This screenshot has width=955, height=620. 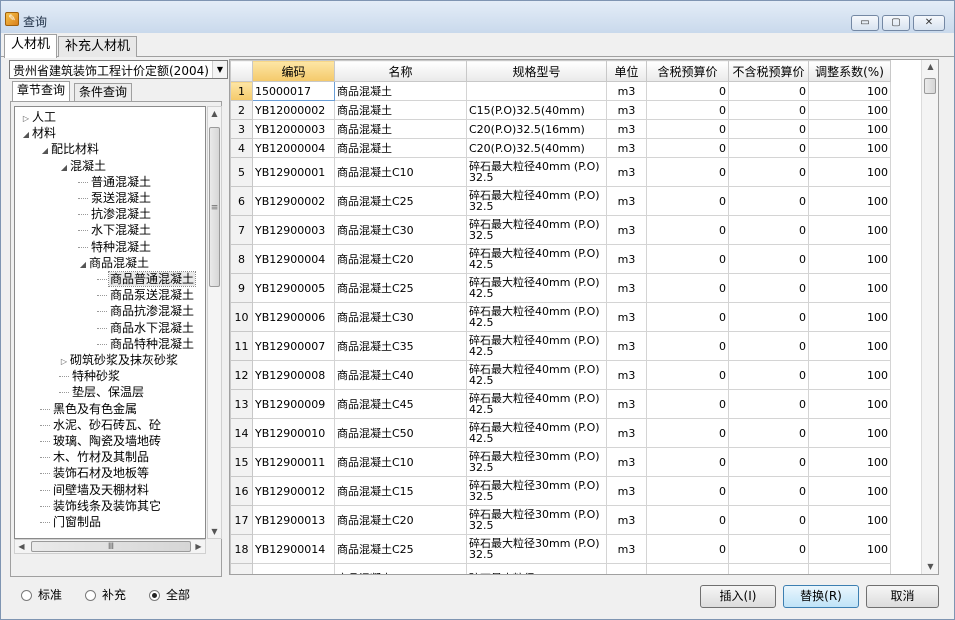 What do you see at coordinates (101, 425) in the screenshot?
I see `tree-node: 水泥、砂石砖瓦、砼` at bounding box center [101, 425].